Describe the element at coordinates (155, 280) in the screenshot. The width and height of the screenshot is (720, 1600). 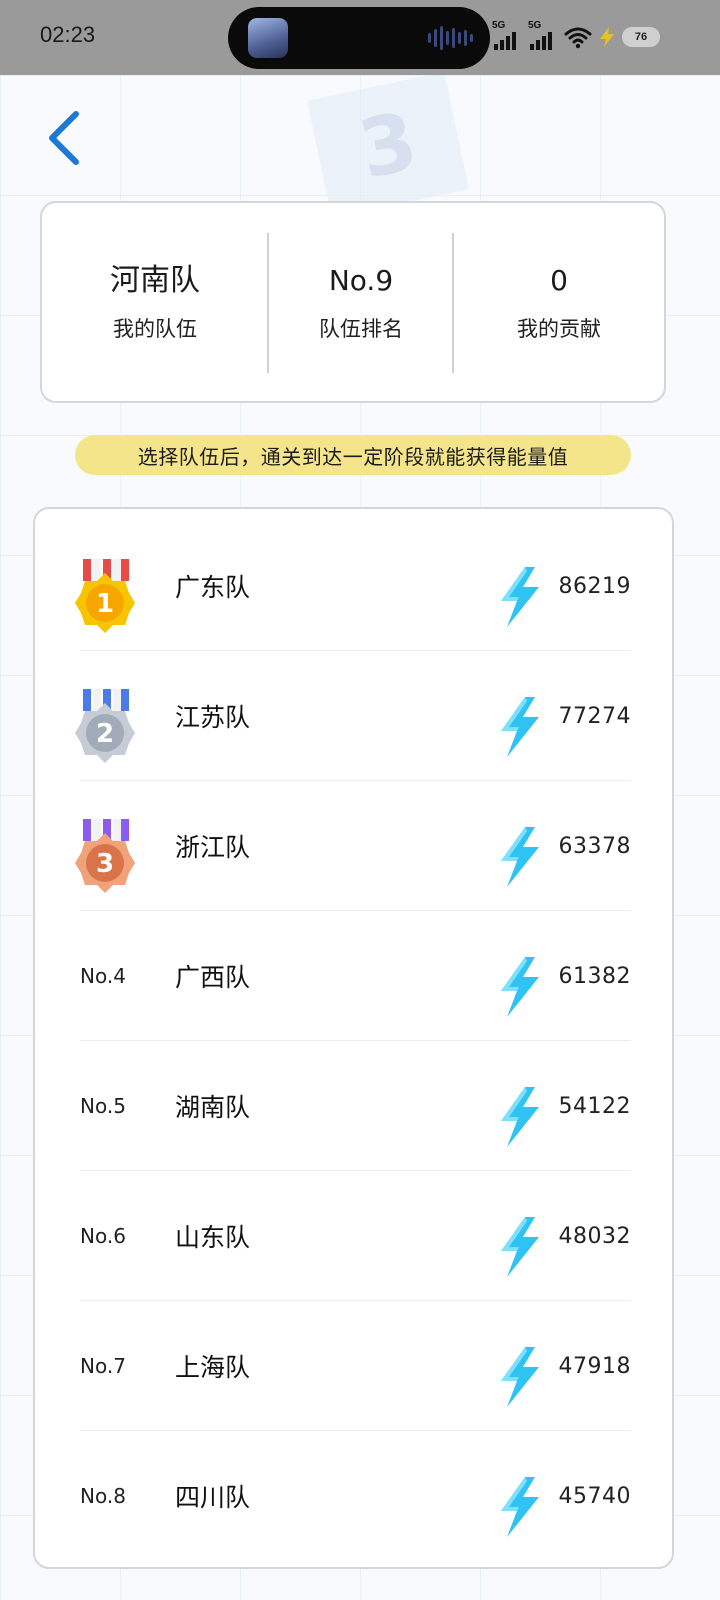
I see `team-name: 河南队` at that location.